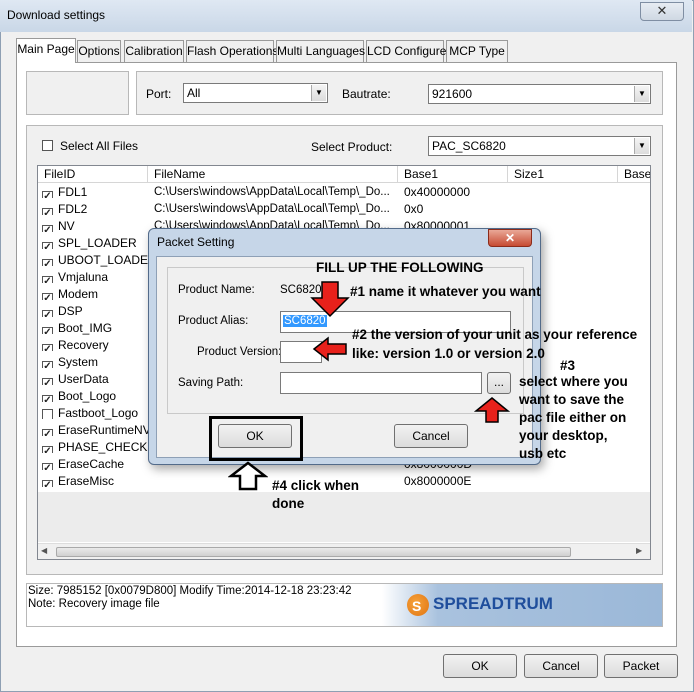  Describe the element at coordinates (77, 93) in the screenshot. I see `blank-group-box` at that location.